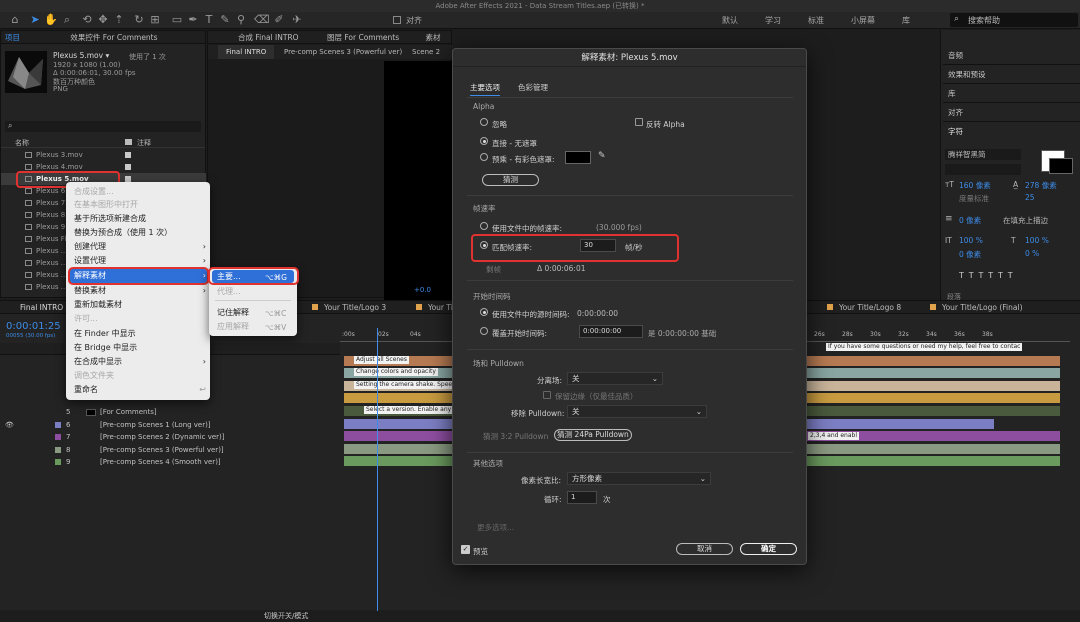  Describe the element at coordinates (1037, 240) in the screenshot. I see `hscale-value: 100 %` at that location.